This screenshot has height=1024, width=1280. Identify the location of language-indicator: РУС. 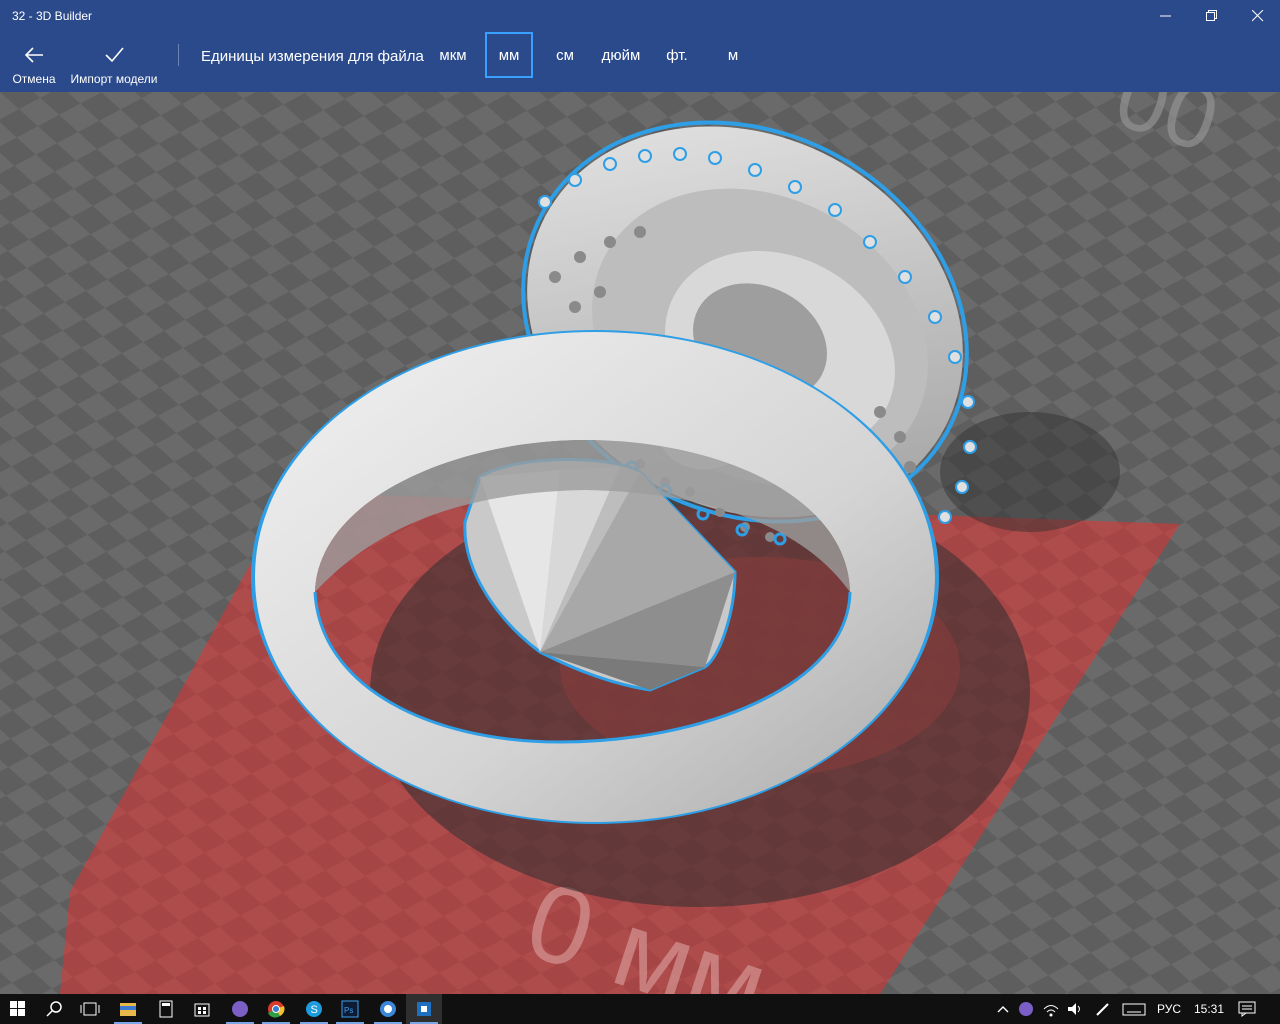
(1169, 1009).